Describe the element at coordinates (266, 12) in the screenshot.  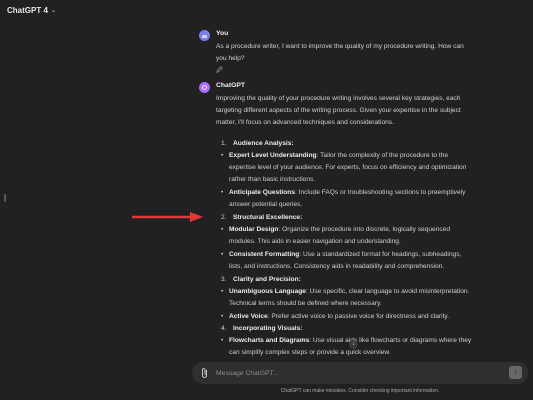
I see `top-bar: ChatGPT 4 ⌄` at that location.